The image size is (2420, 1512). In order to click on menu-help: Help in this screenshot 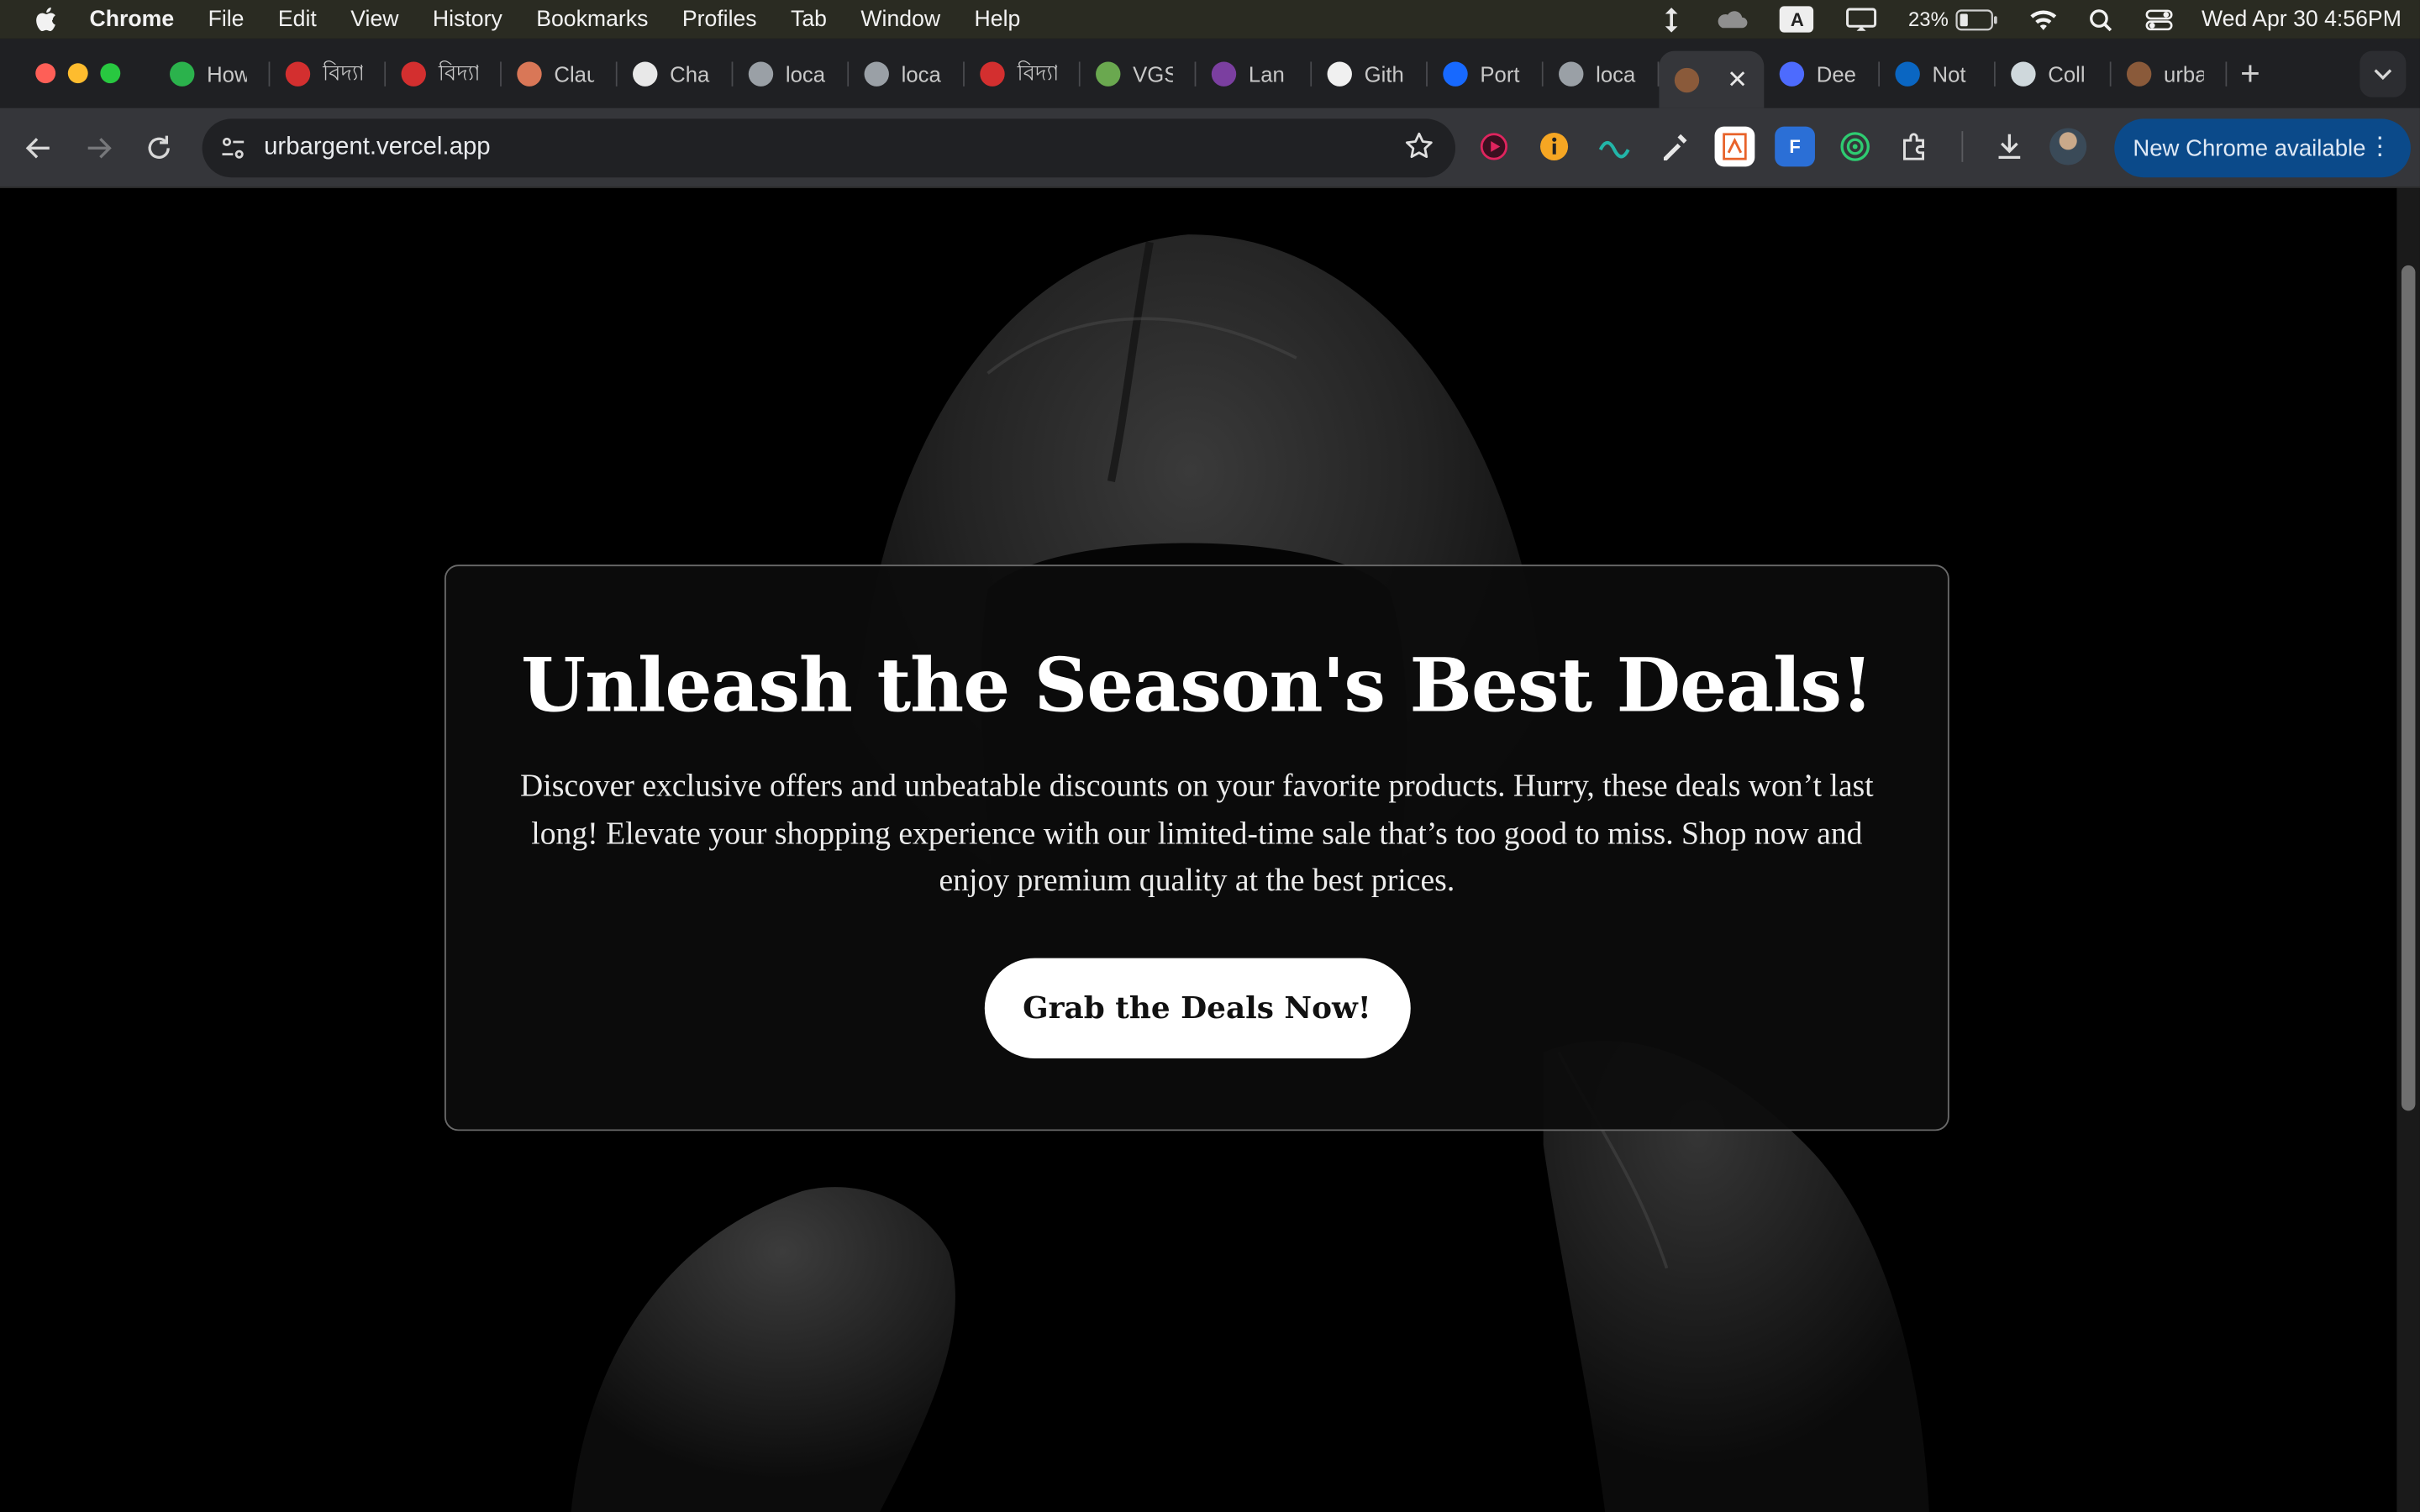, I will do `click(997, 19)`.